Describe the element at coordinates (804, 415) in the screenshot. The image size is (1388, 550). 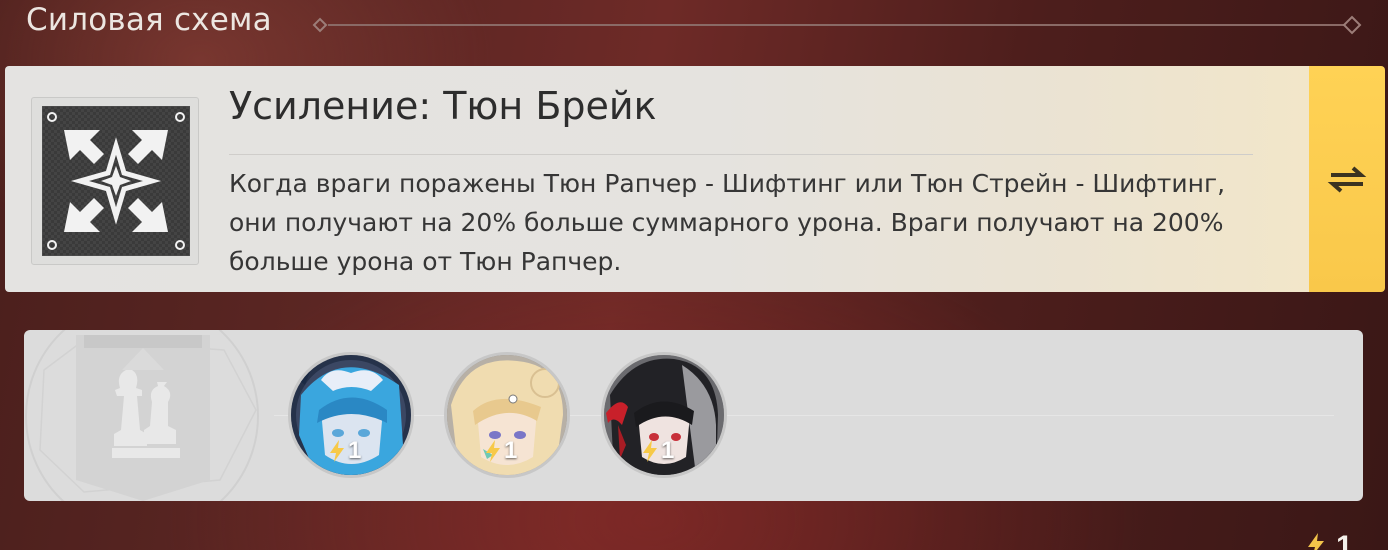
I see `panel-divider` at that location.